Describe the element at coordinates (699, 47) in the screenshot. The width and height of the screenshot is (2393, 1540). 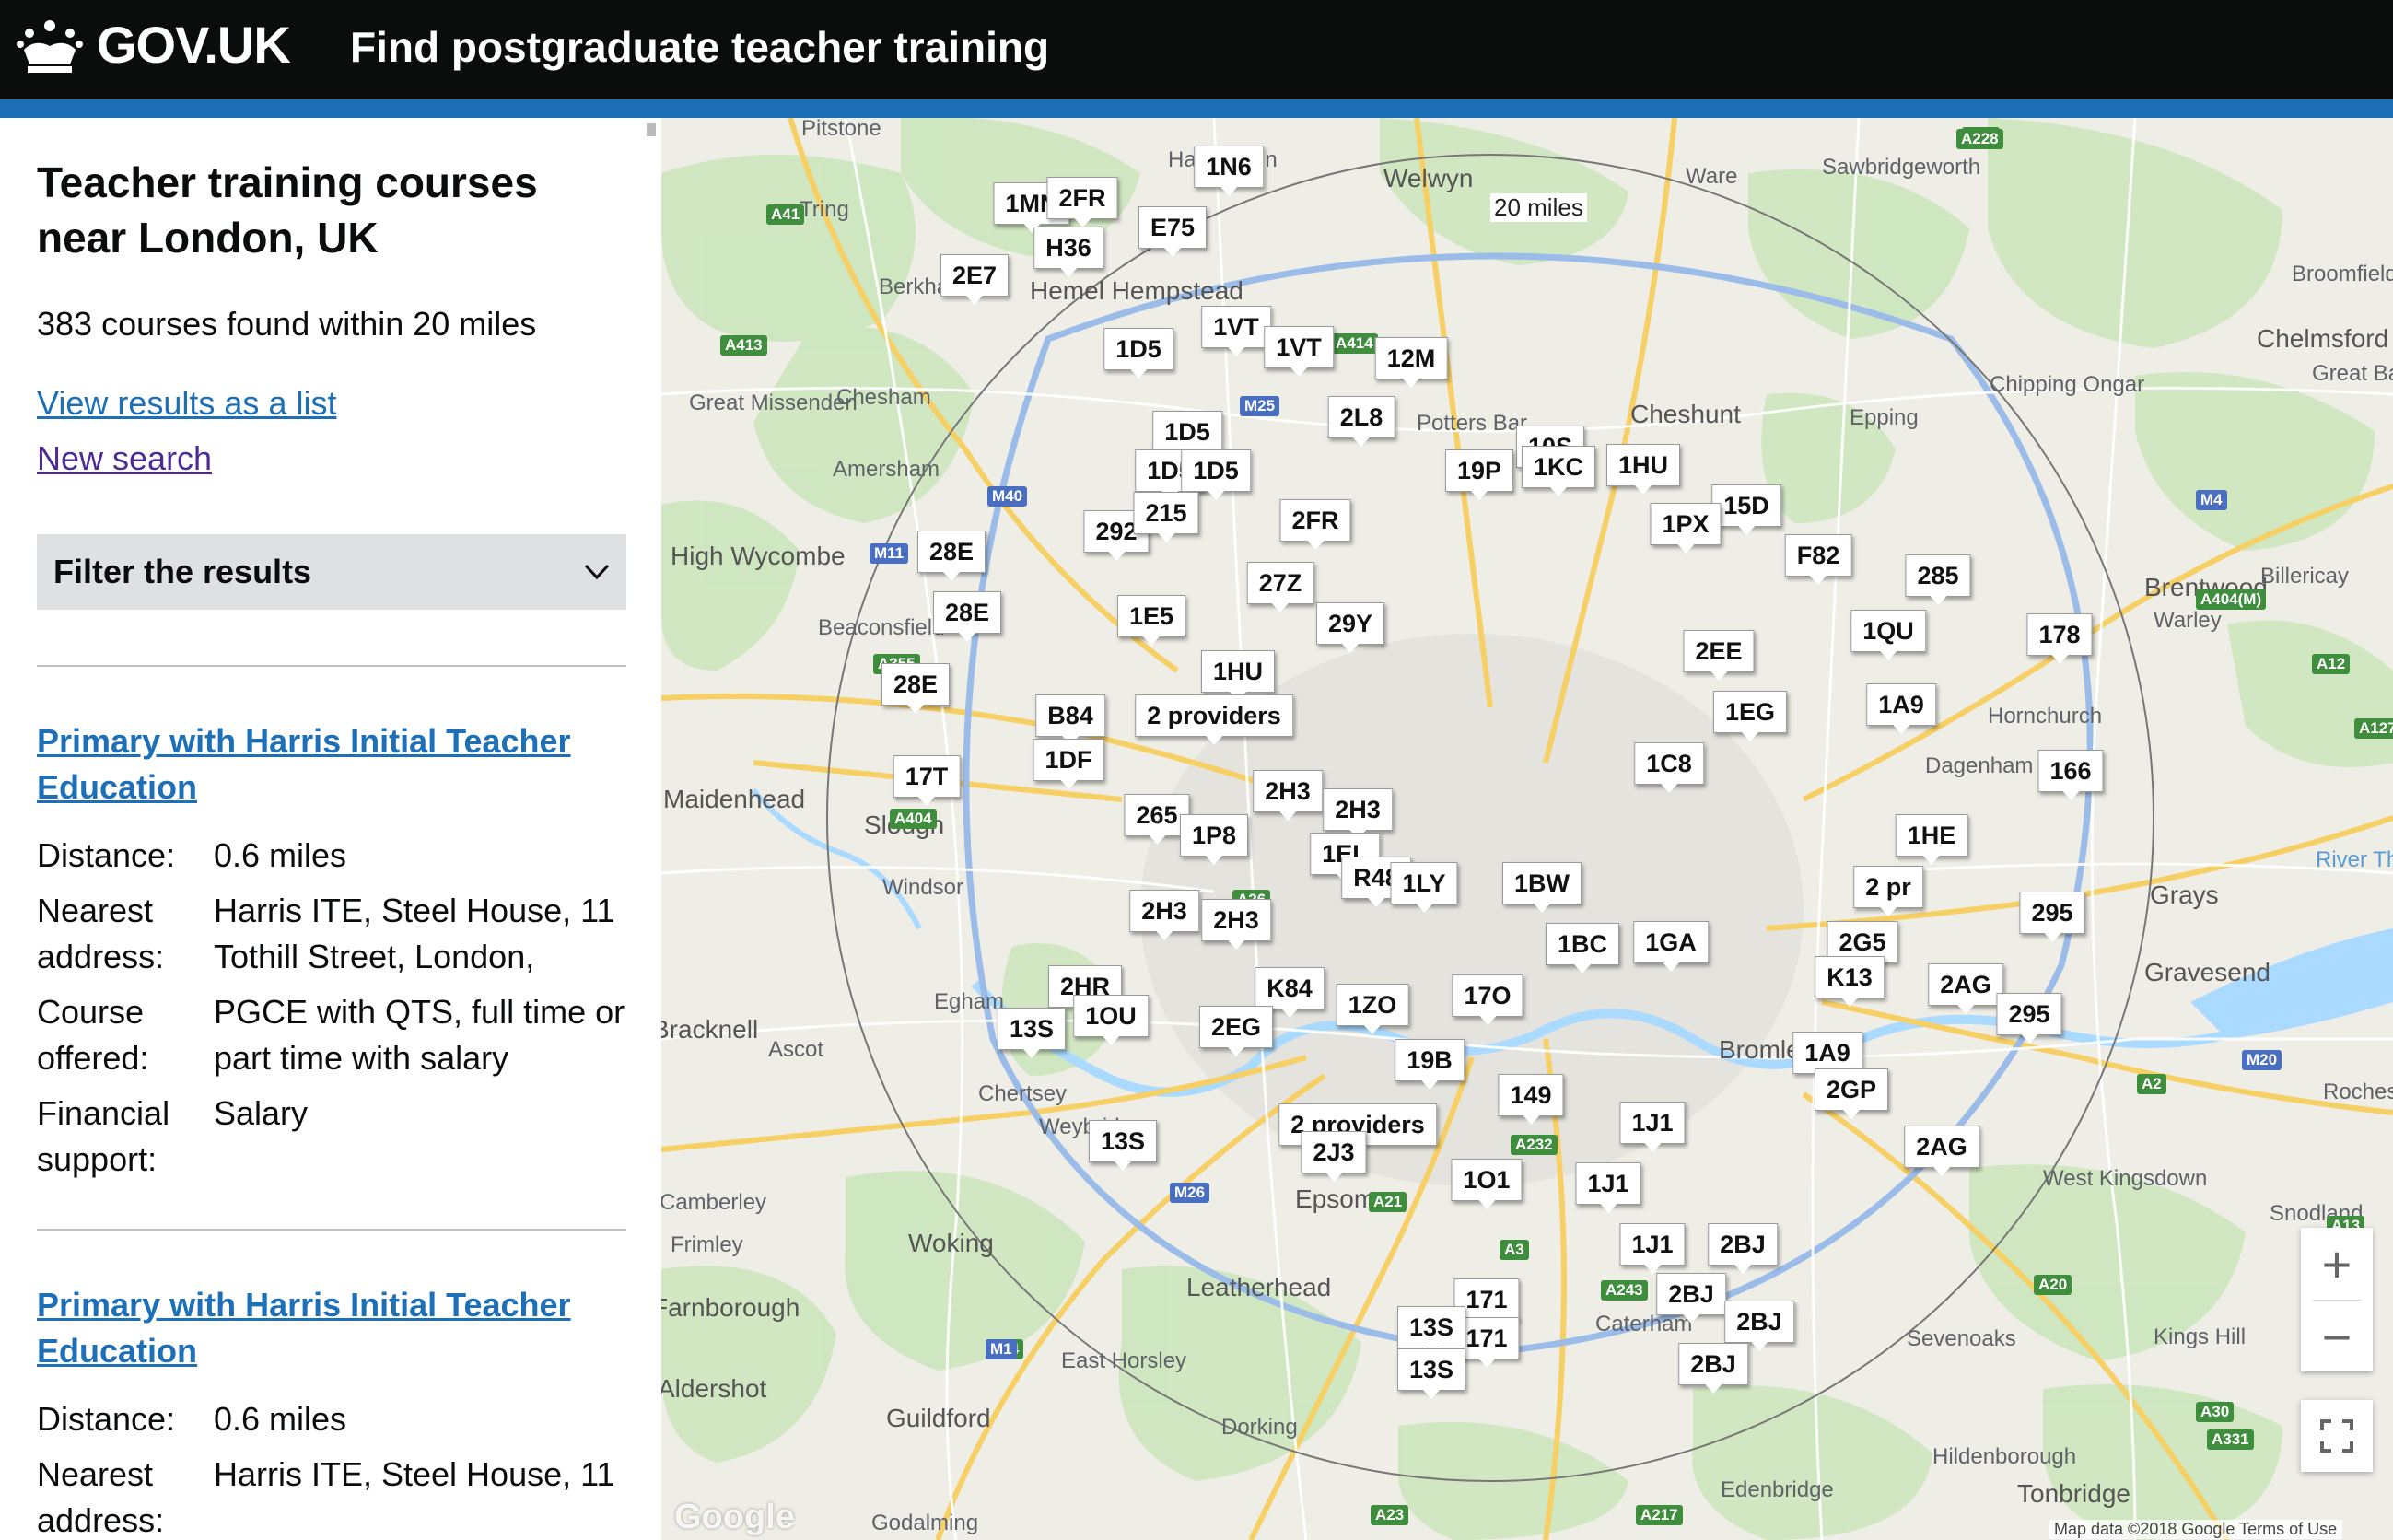
I see `service-name: Find postgraduate teacher training` at that location.